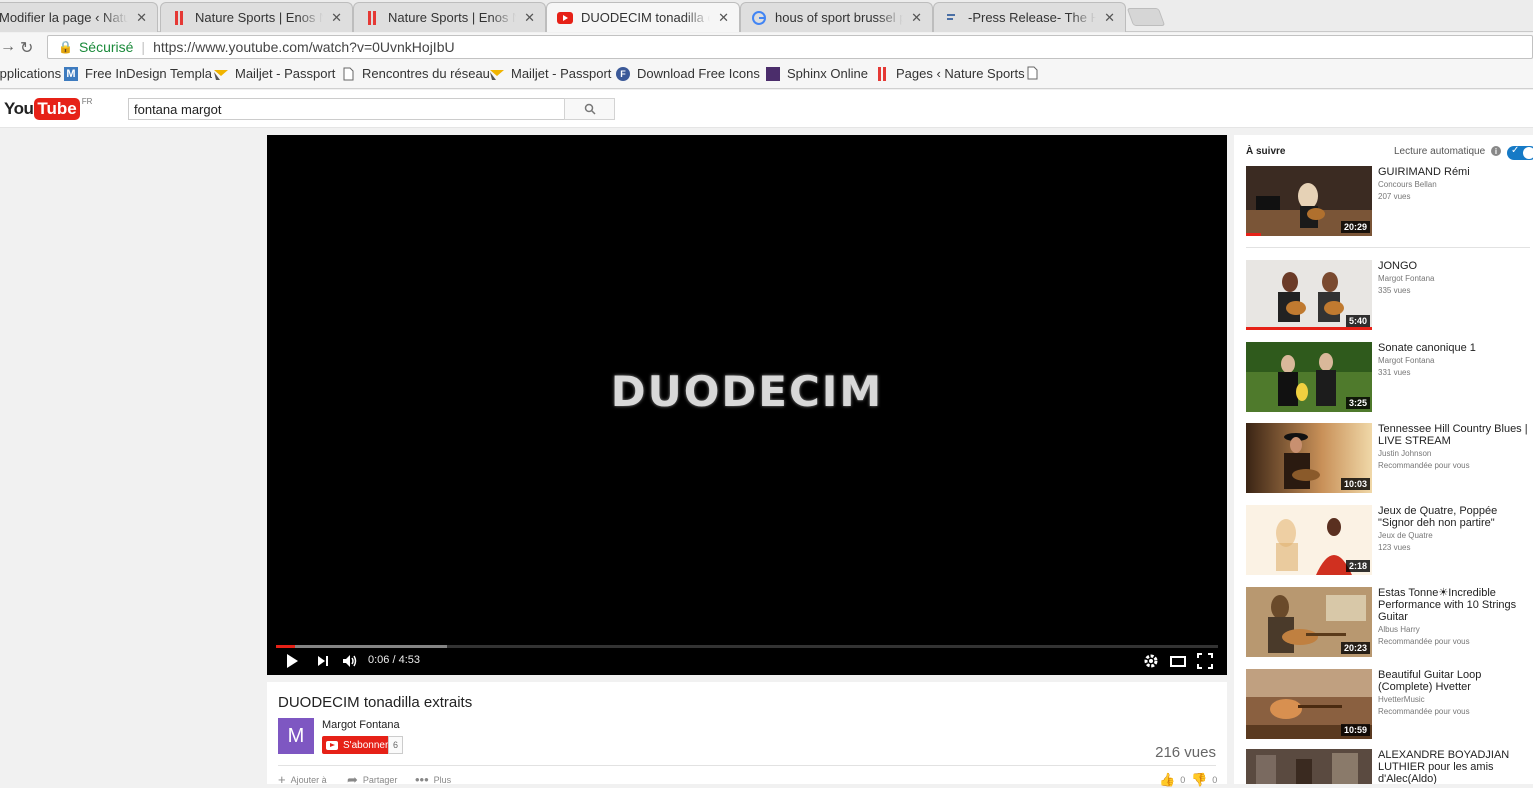 The image size is (1533, 788). I want to click on browser-tab: hous of sport brussel png ✕, so click(836, 17).